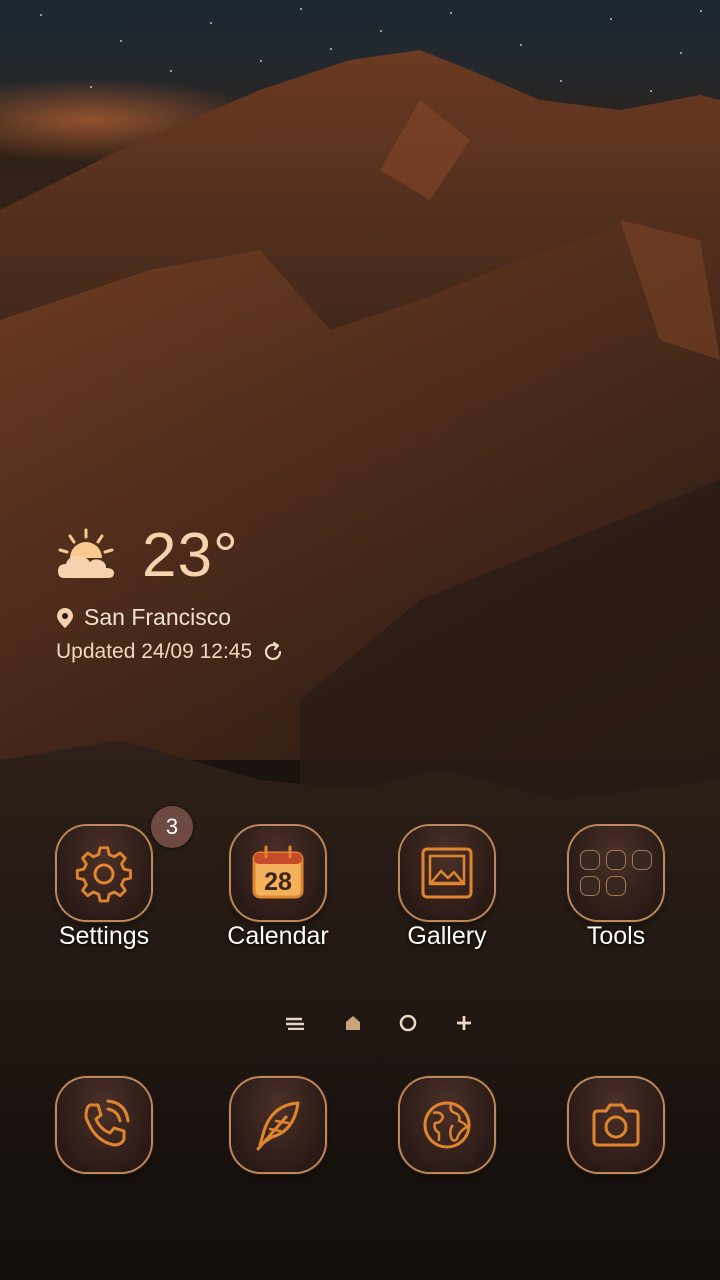 The width and height of the screenshot is (720, 1280). Describe the element at coordinates (107, 1123) in the screenshot. I see `phone-icon` at that location.